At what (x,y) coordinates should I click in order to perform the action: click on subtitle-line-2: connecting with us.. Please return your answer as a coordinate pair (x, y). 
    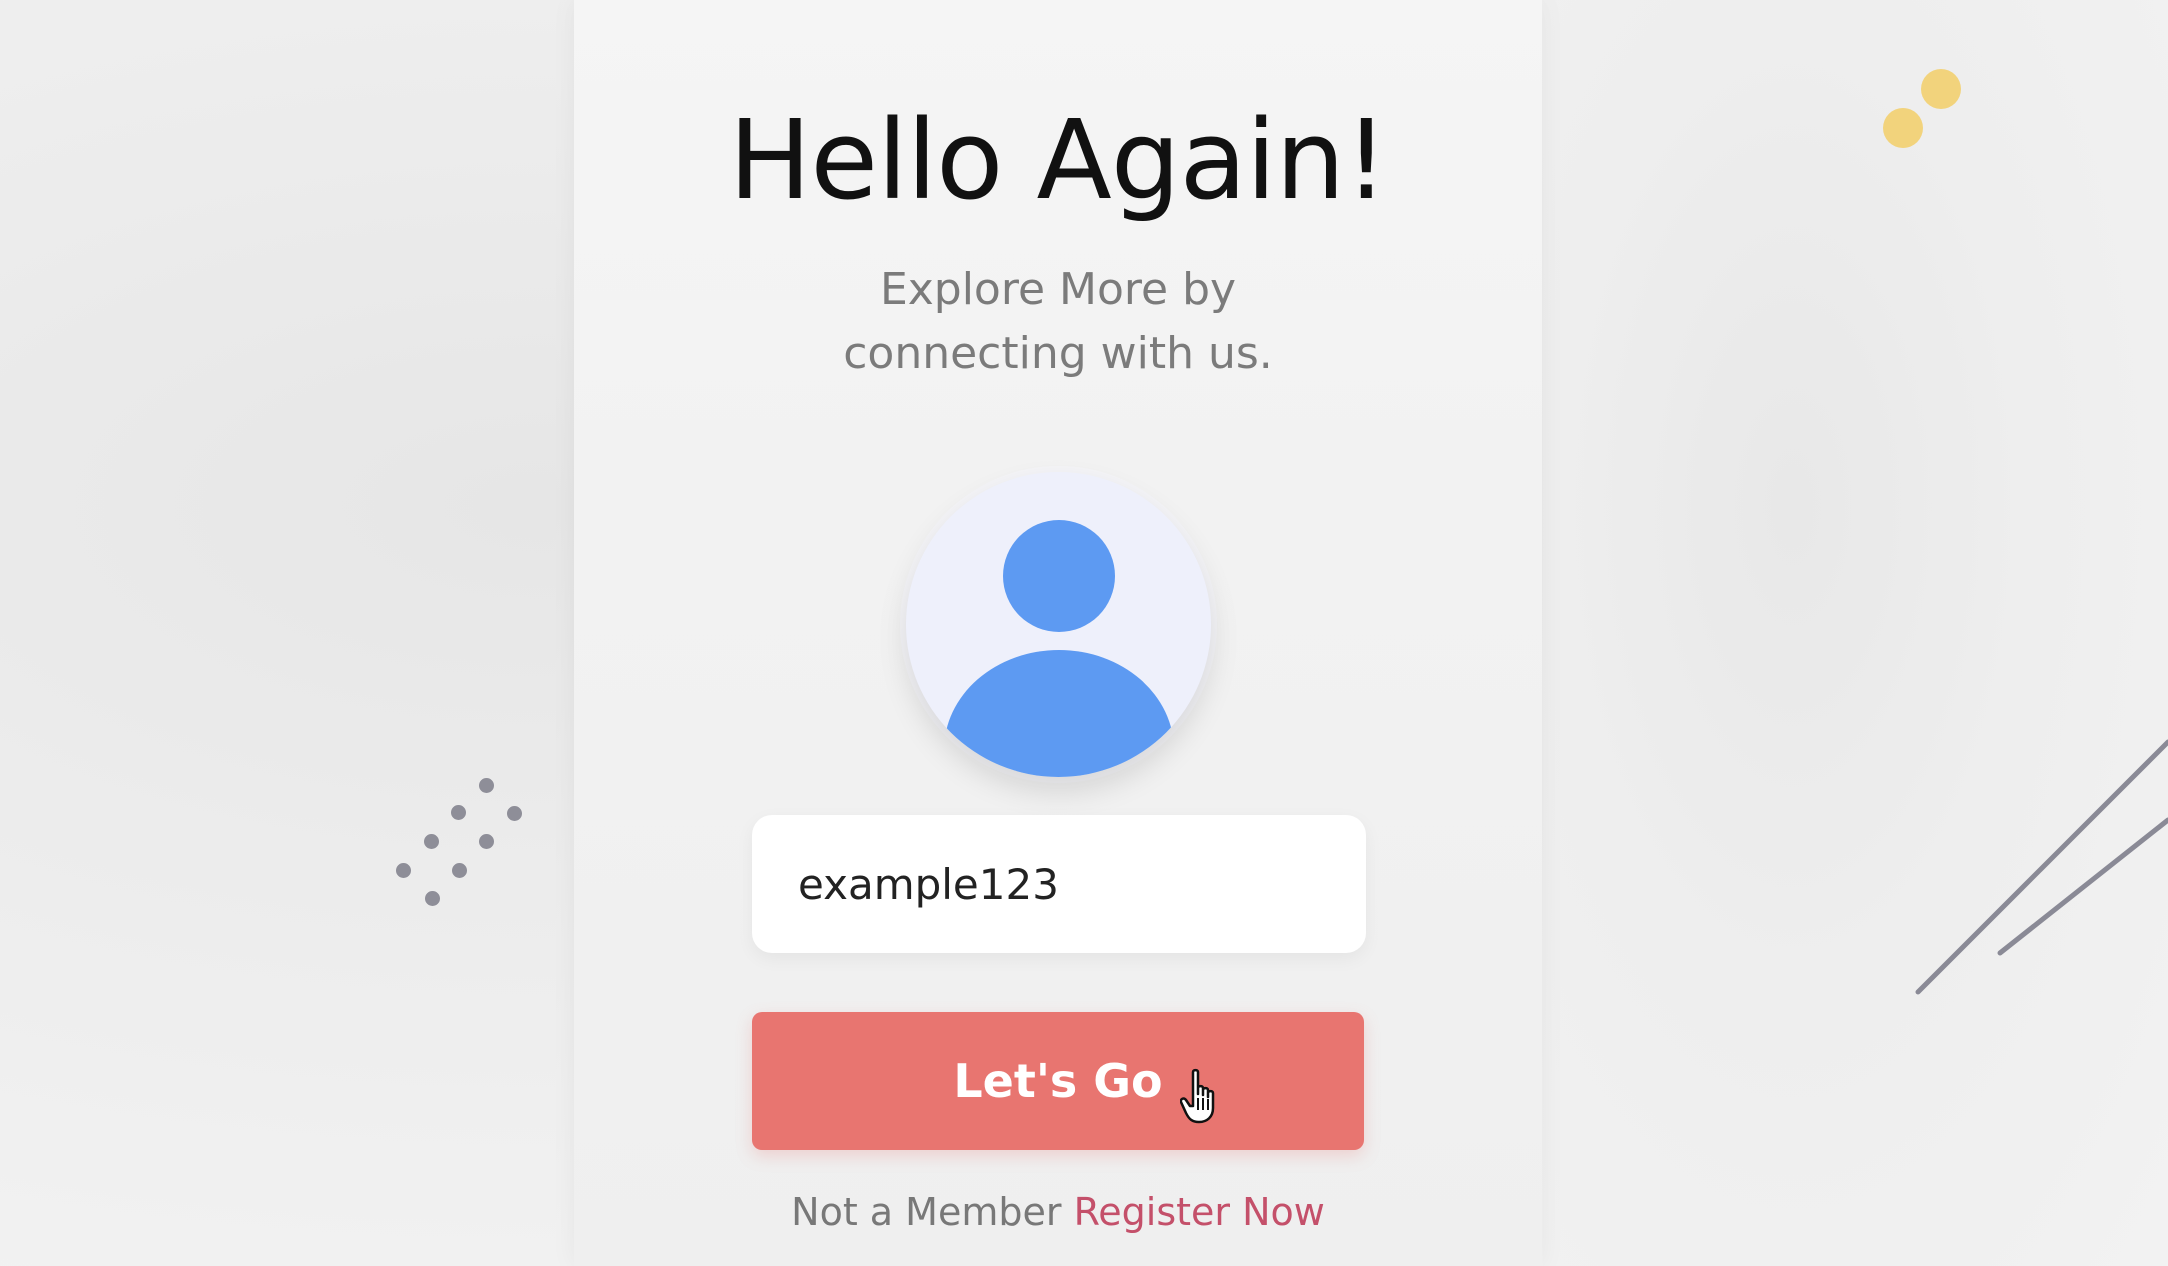
    Looking at the image, I should click on (1058, 353).